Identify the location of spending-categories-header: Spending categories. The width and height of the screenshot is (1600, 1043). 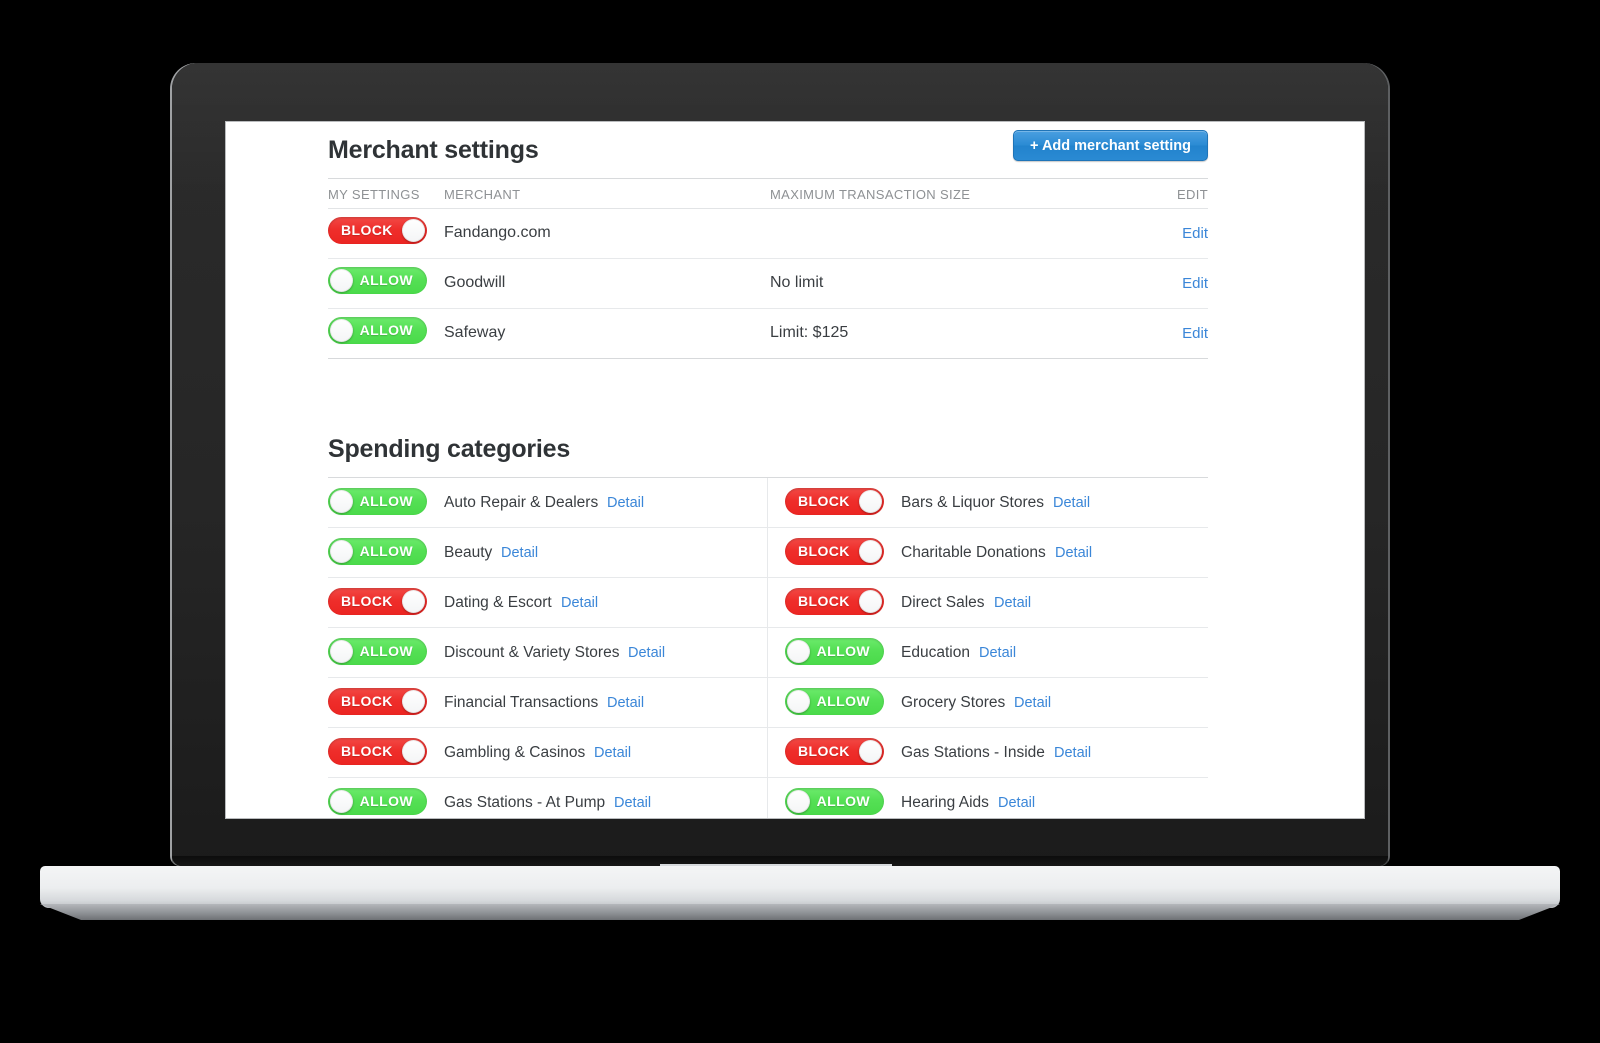
(768, 449).